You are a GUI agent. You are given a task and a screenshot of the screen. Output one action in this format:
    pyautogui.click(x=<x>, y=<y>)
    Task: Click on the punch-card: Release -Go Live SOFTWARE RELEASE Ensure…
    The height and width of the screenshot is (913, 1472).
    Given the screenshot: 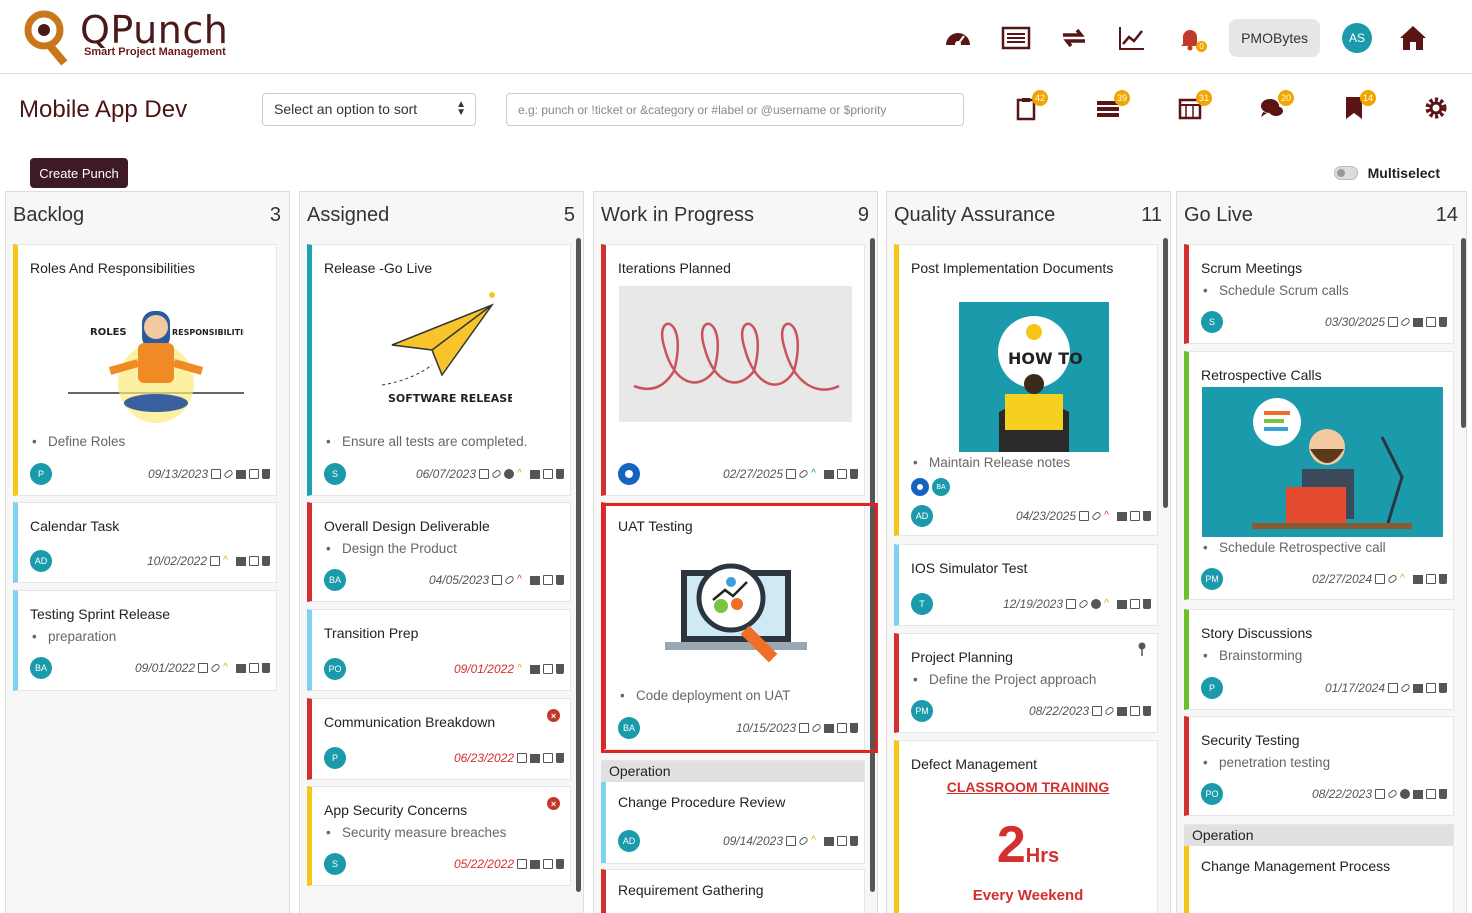 What is the action you would take?
    pyautogui.click(x=439, y=370)
    